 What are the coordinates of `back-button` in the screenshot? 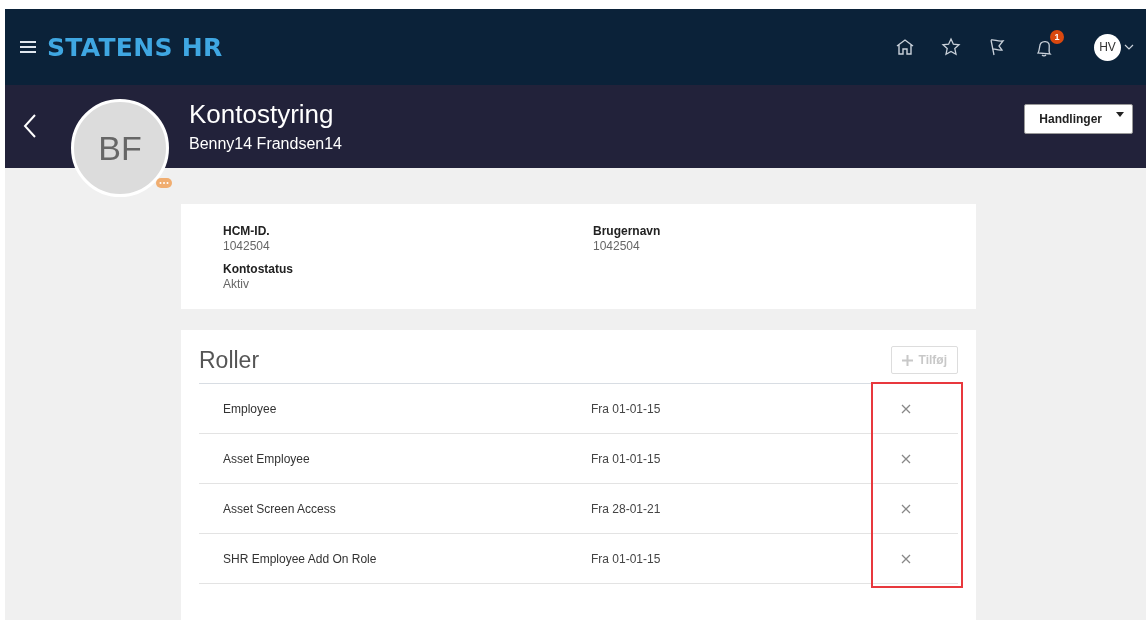 It's located at (30, 126).